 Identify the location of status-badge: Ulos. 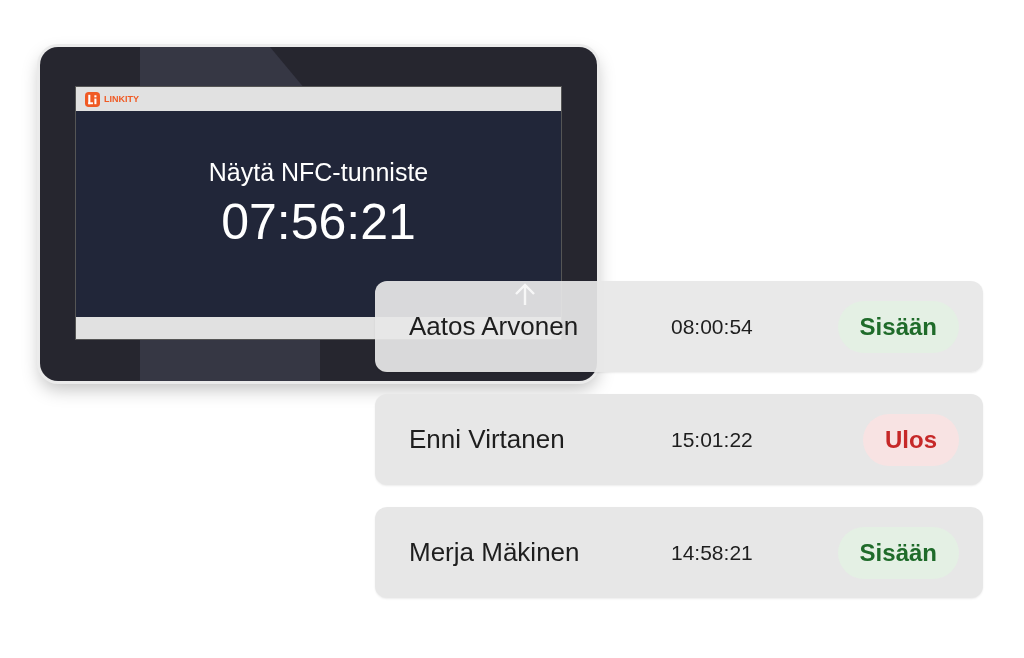
(911, 439).